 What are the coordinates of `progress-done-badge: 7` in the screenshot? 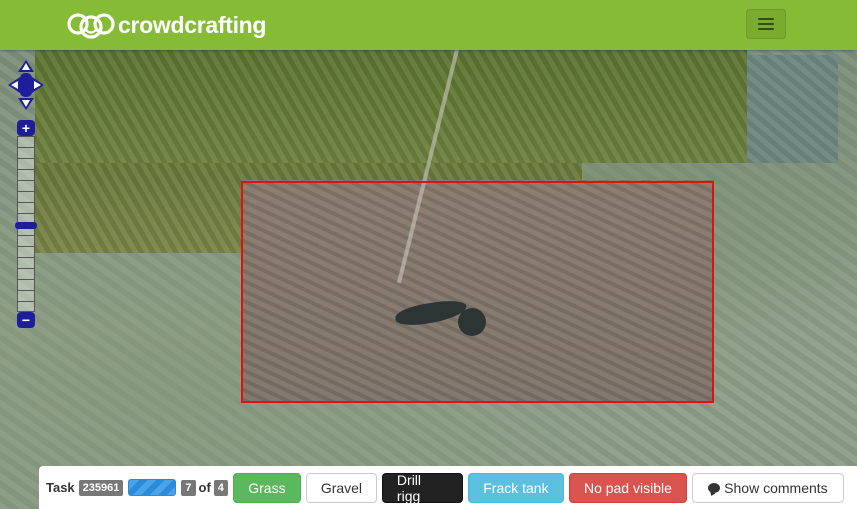 It's located at (188, 487).